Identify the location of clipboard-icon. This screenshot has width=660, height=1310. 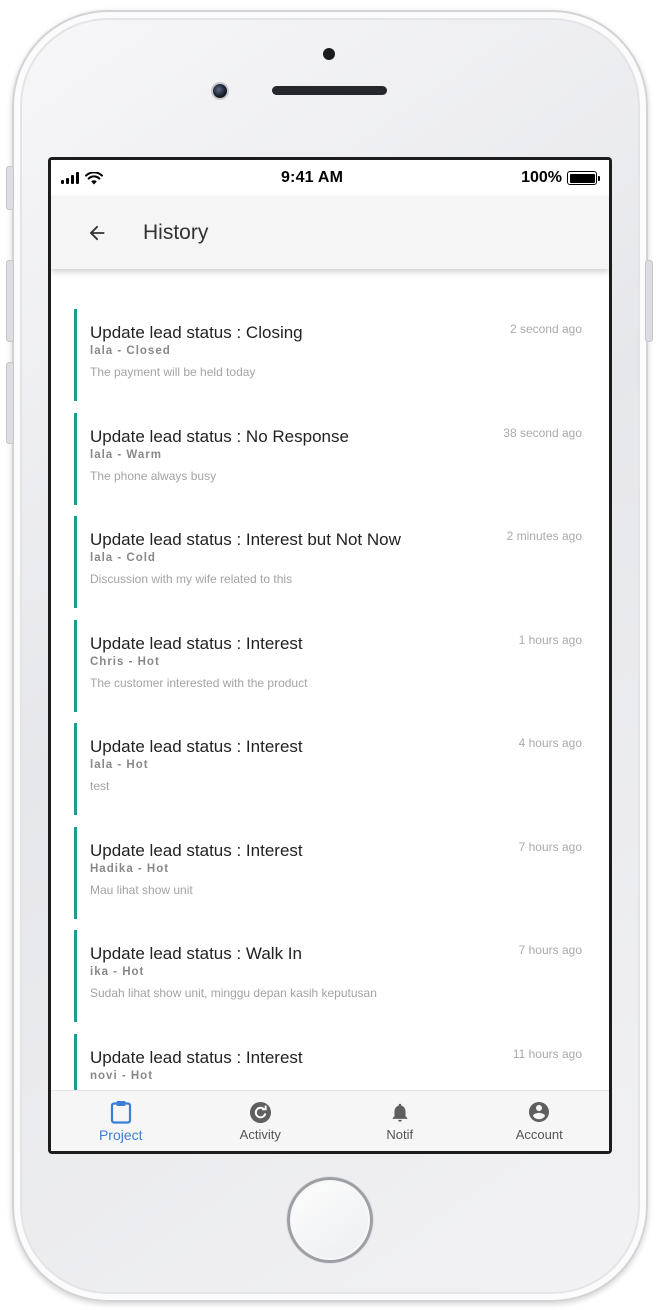
(121, 1112).